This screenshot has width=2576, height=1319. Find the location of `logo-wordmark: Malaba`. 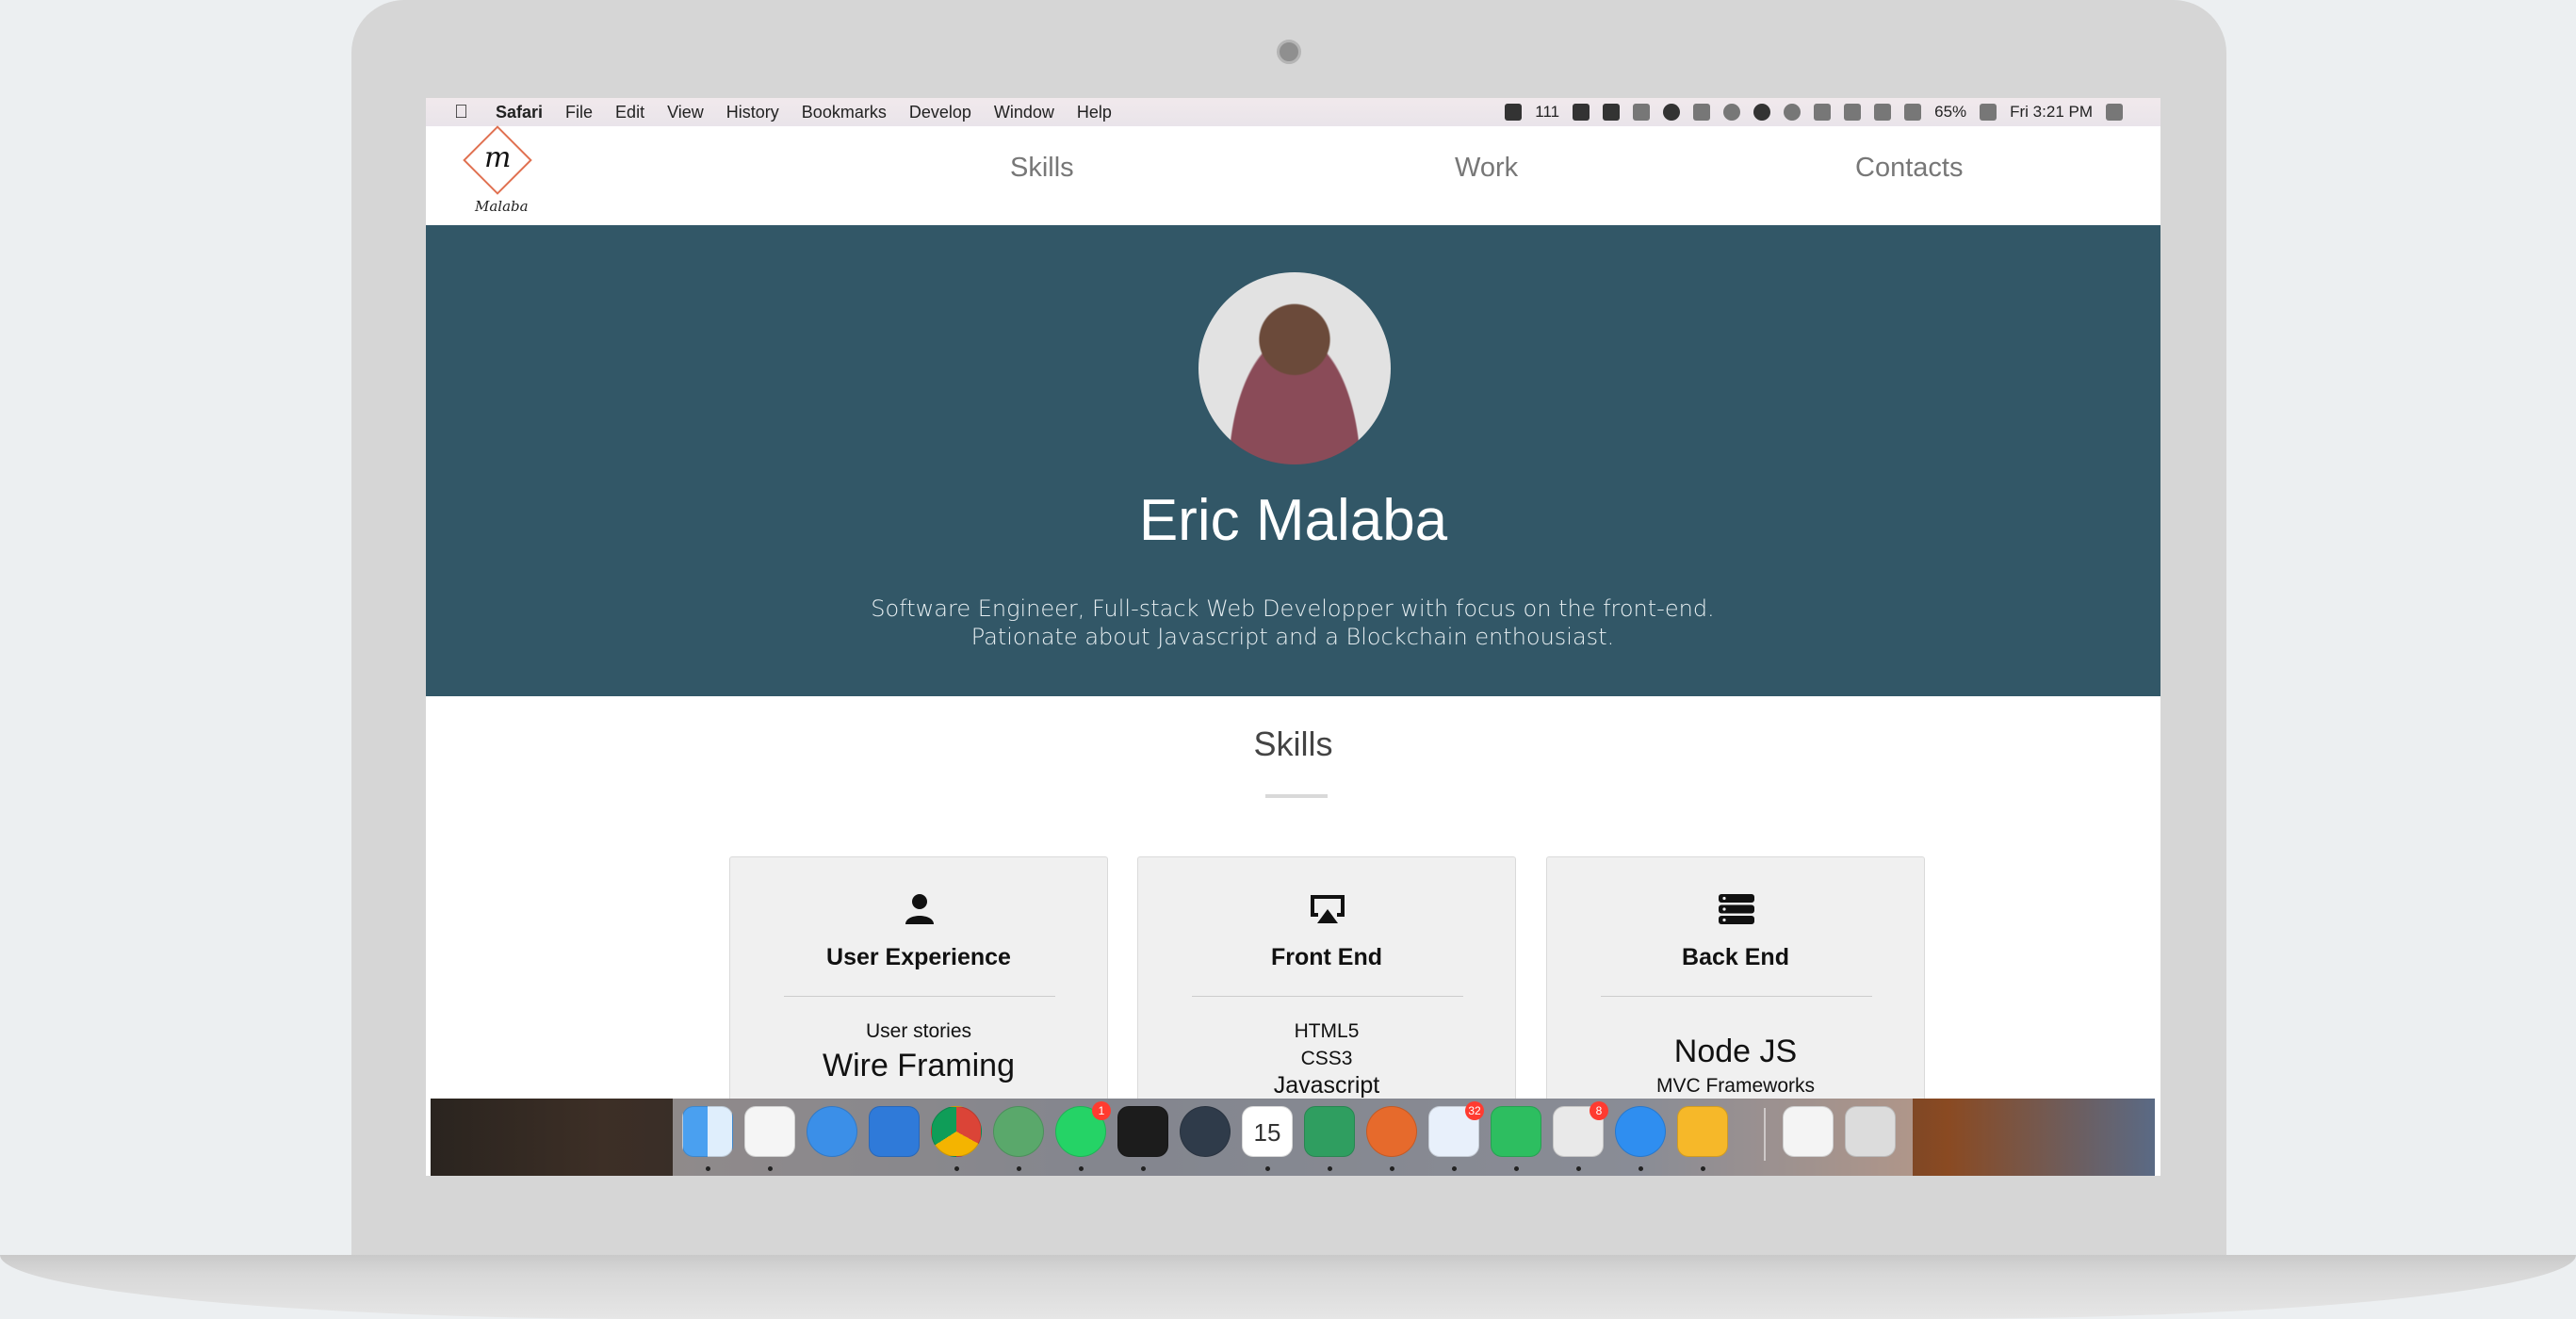

logo-wordmark: Malaba is located at coordinates (502, 207).